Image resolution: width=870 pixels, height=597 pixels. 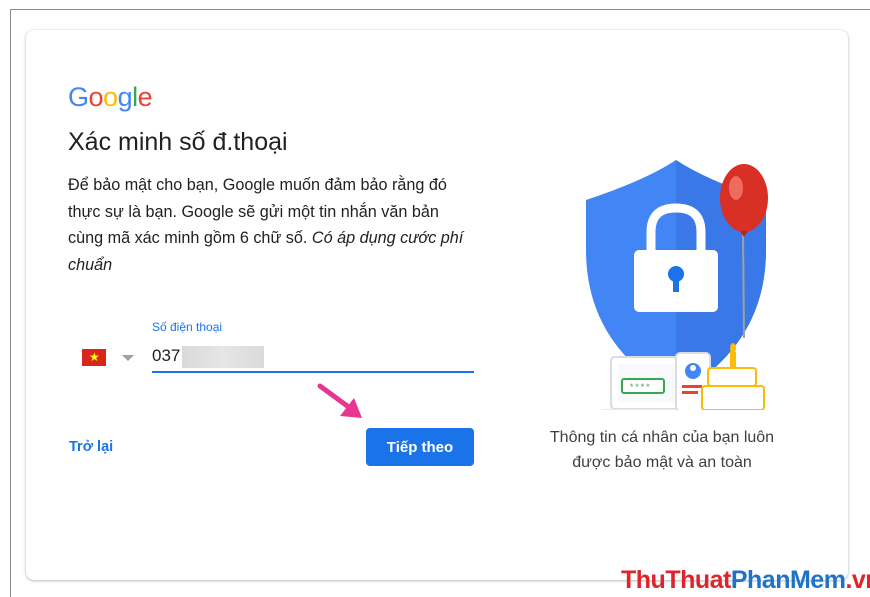 I want to click on site-watermark: ThuThuatPhanMem.vn, so click(x=745, y=580).